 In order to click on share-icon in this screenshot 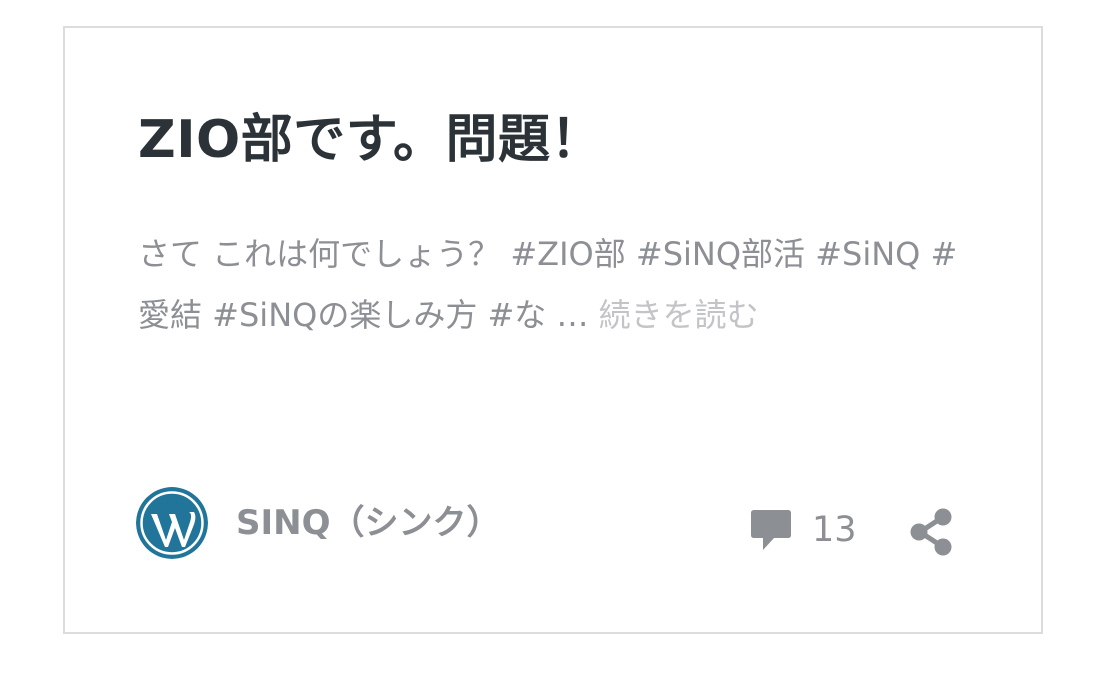, I will do `click(931, 532)`.